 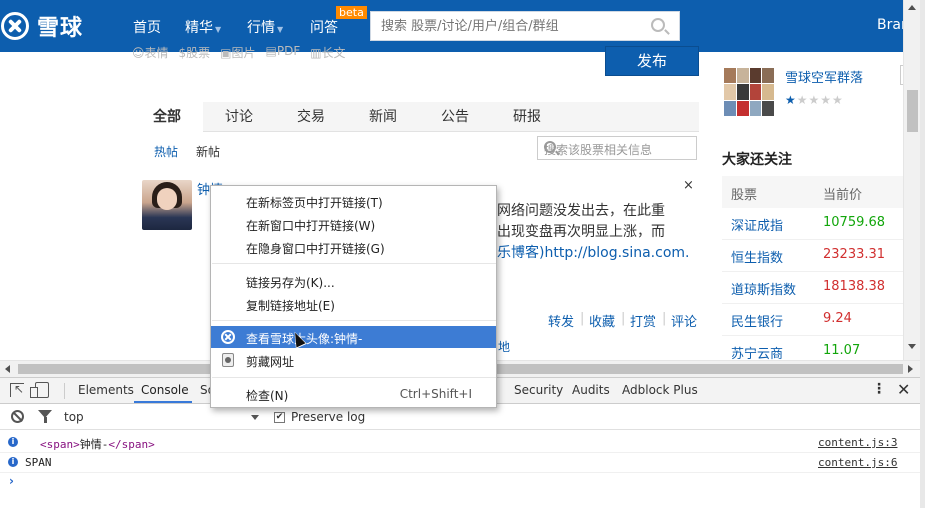 I want to click on tab-discussion: 讨论, so click(x=239, y=117).